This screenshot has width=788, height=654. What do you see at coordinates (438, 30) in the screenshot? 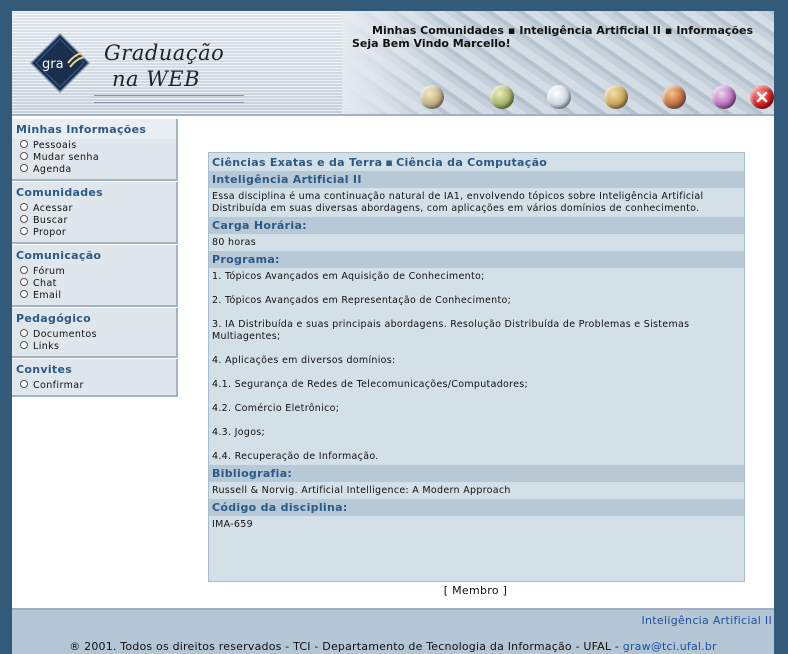
I see `nav-link-comunidades: Minhas Comunidades` at bounding box center [438, 30].